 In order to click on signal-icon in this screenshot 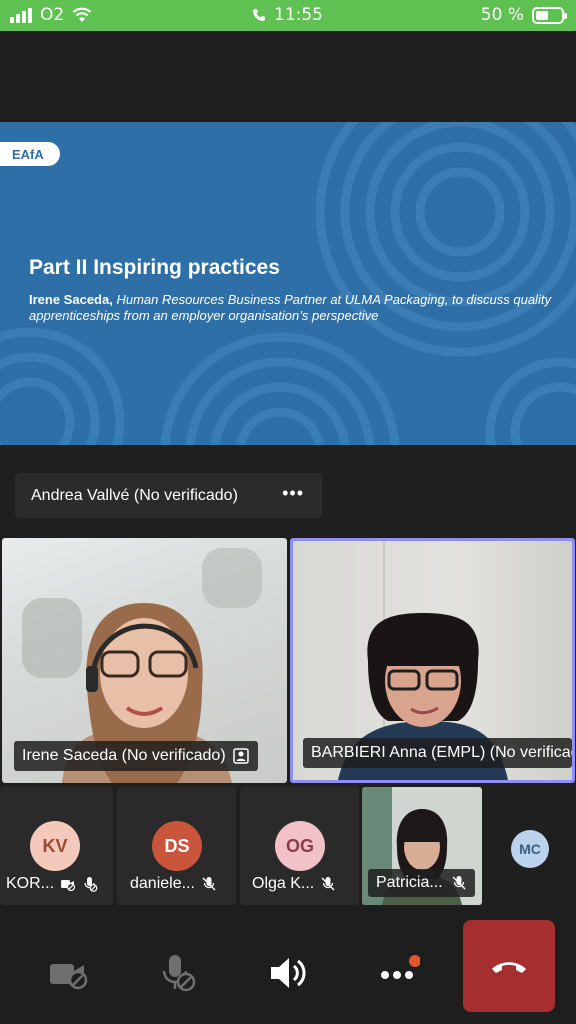, I will do `click(21, 15)`.